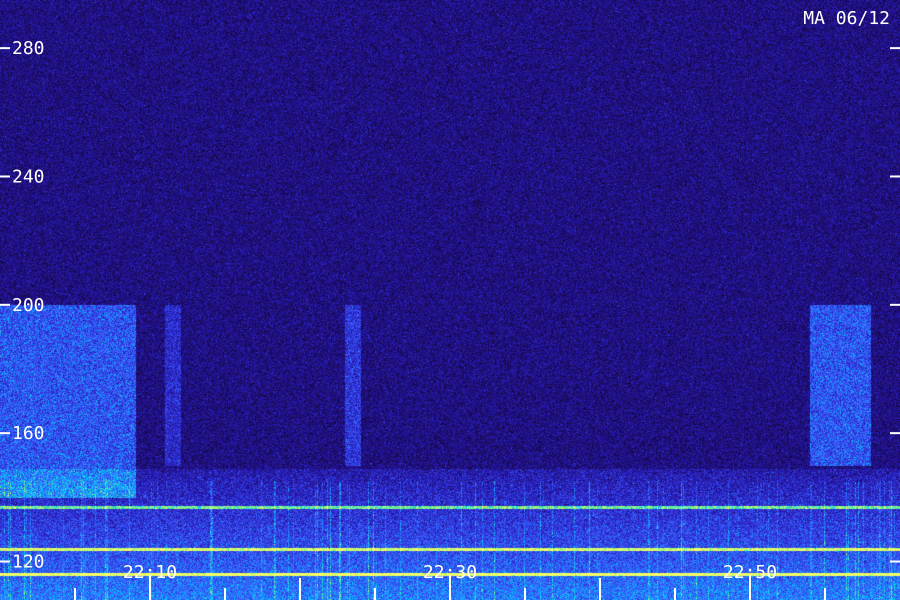 This screenshot has width=900, height=600. Describe the element at coordinates (450, 572) in the screenshot. I see `x-tick-label: 22:30` at that location.